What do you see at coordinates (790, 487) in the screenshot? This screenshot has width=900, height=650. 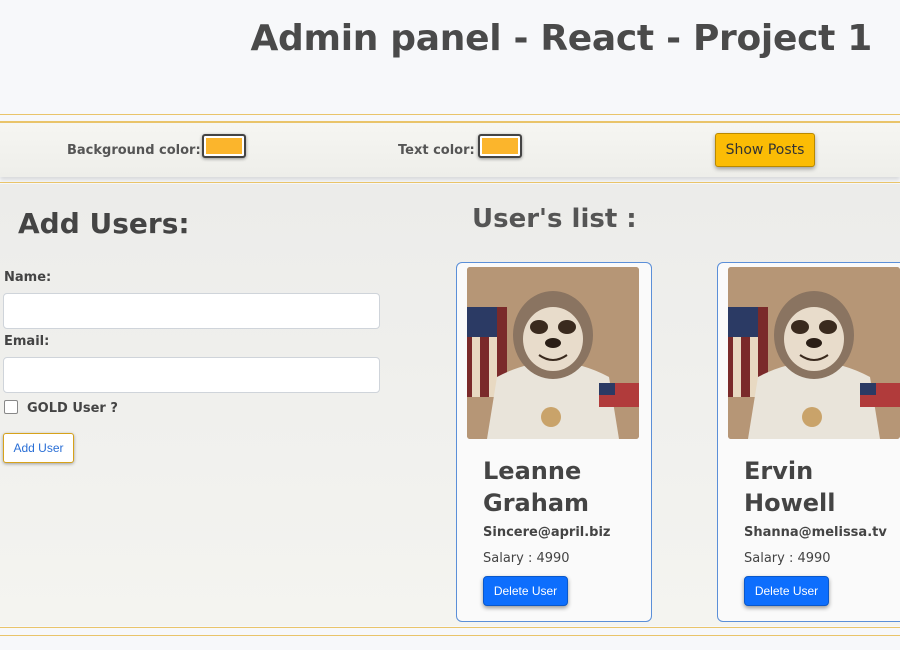 I see `user-name: Ervin Howell` at bounding box center [790, 487].